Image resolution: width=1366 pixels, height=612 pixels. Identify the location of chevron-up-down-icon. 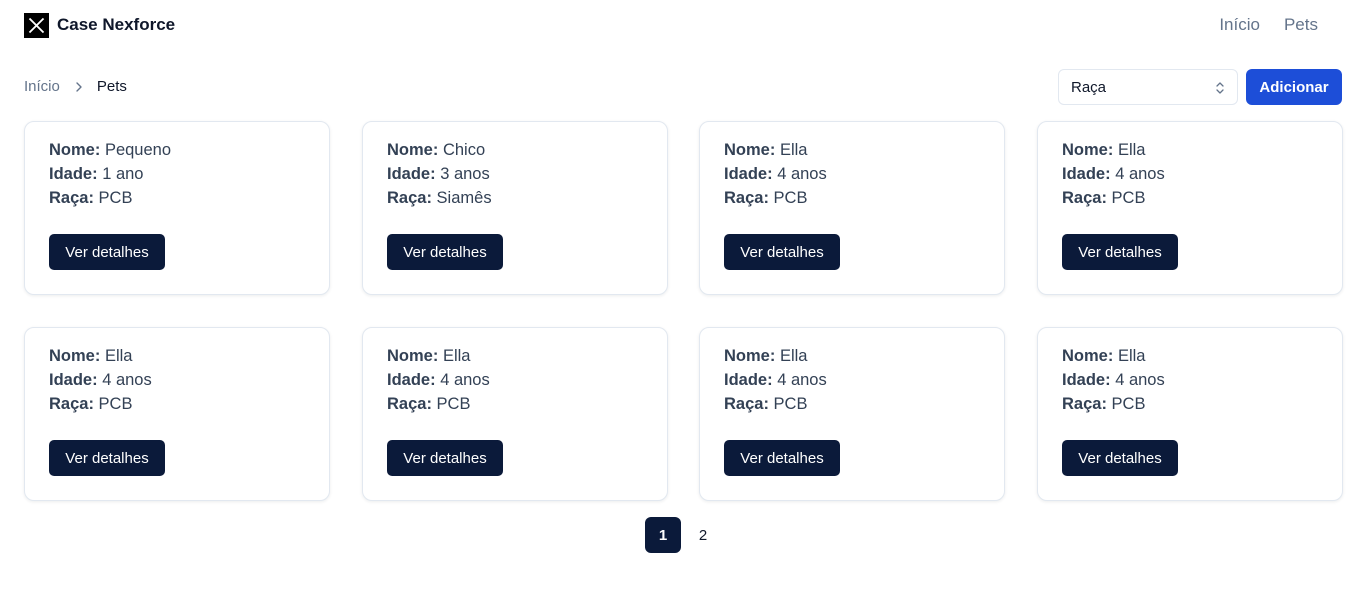
(1220, 88).